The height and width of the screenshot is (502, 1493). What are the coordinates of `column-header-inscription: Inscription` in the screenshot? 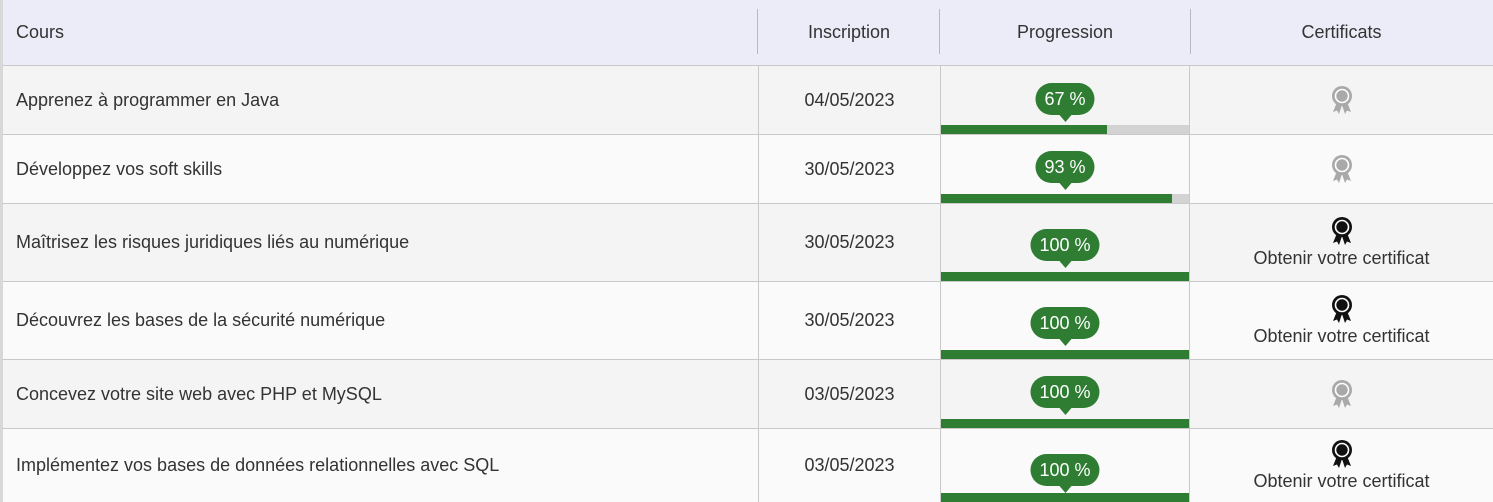 It's located at (849, 32).